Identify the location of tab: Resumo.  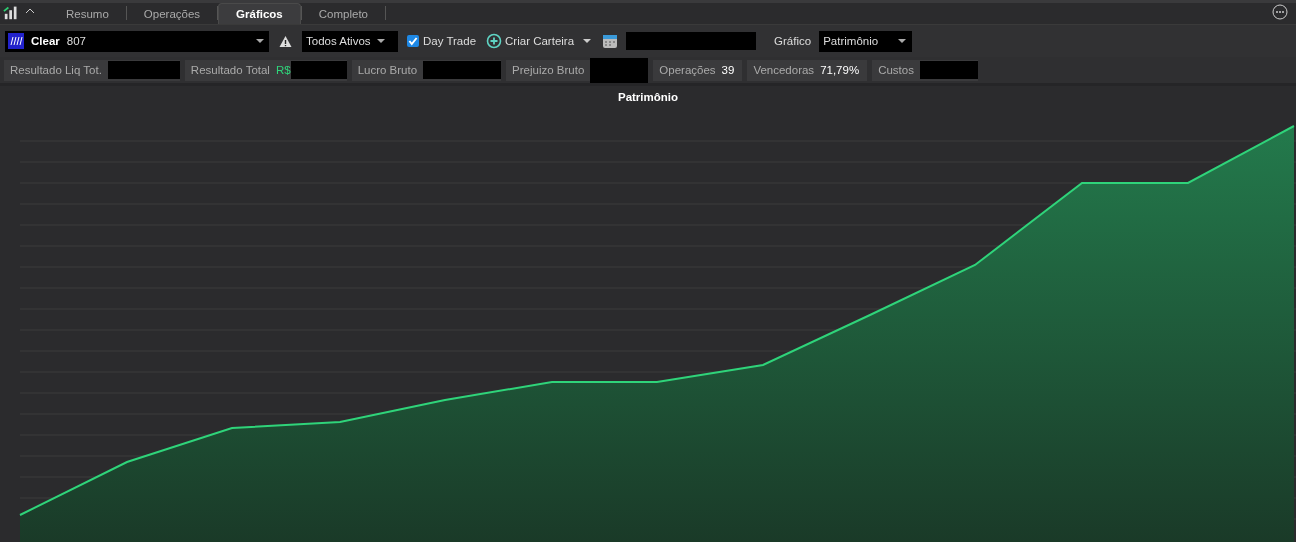
(87, 13).